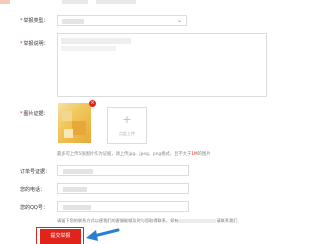 The height and width of the screenshot is (244, 320). What do you see at coordinates (5, 2) in the screenshot?
I see `cropped-warning-chip` at bounding box center [5, 2].